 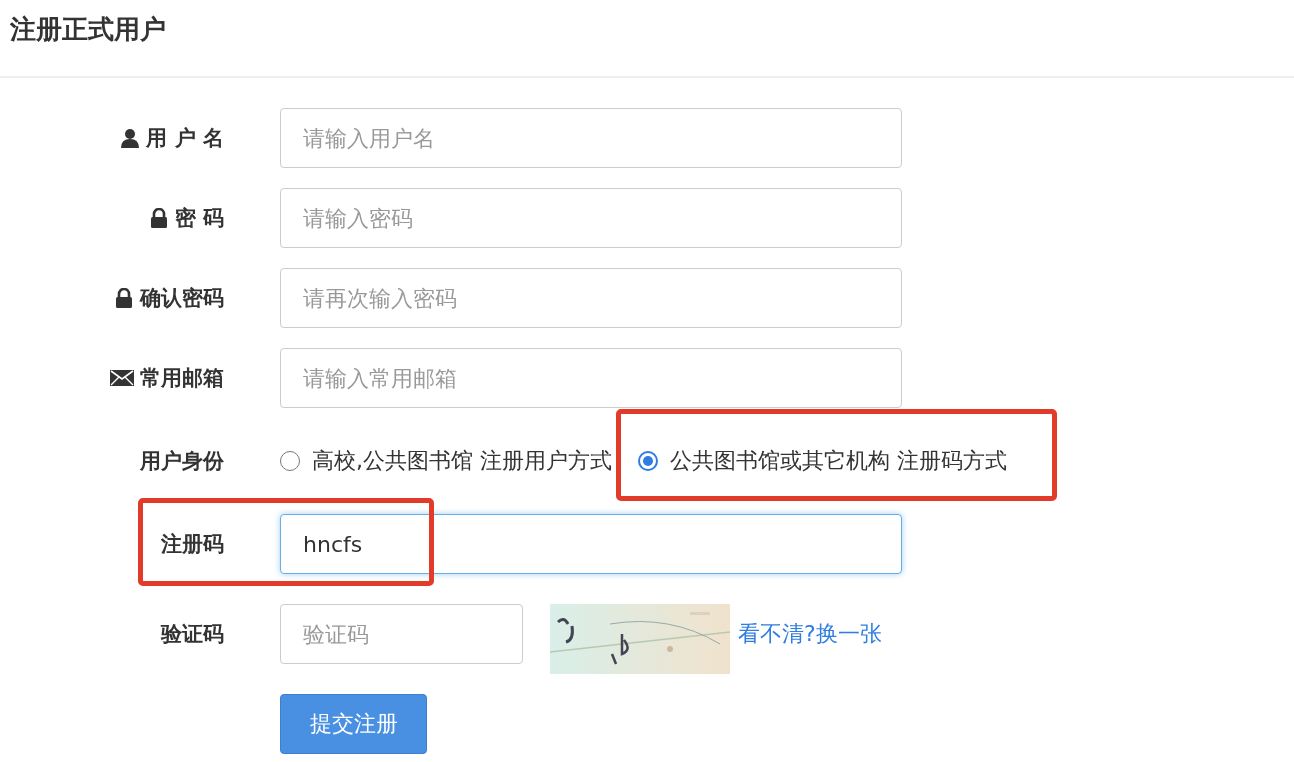 What do you see at coordinates (591, 378) in the screenshot?
I see `input-field: 请输入常用邮箱` at bounding box center [591, 378].